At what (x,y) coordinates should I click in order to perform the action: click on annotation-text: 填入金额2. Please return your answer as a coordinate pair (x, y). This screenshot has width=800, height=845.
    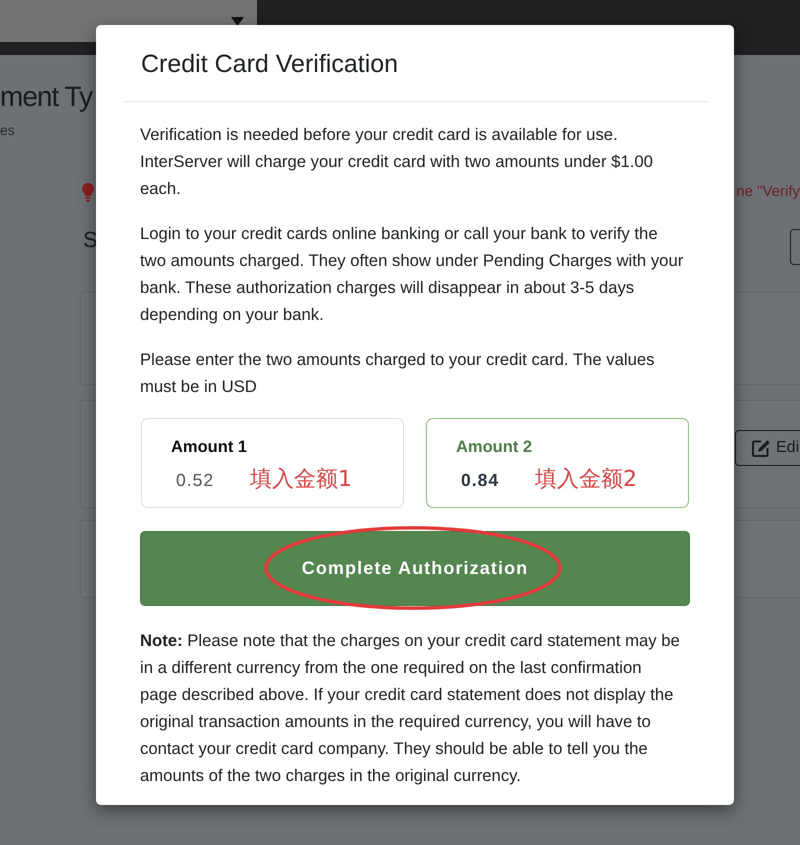
    Looking at the image, I should click on (586, 480).